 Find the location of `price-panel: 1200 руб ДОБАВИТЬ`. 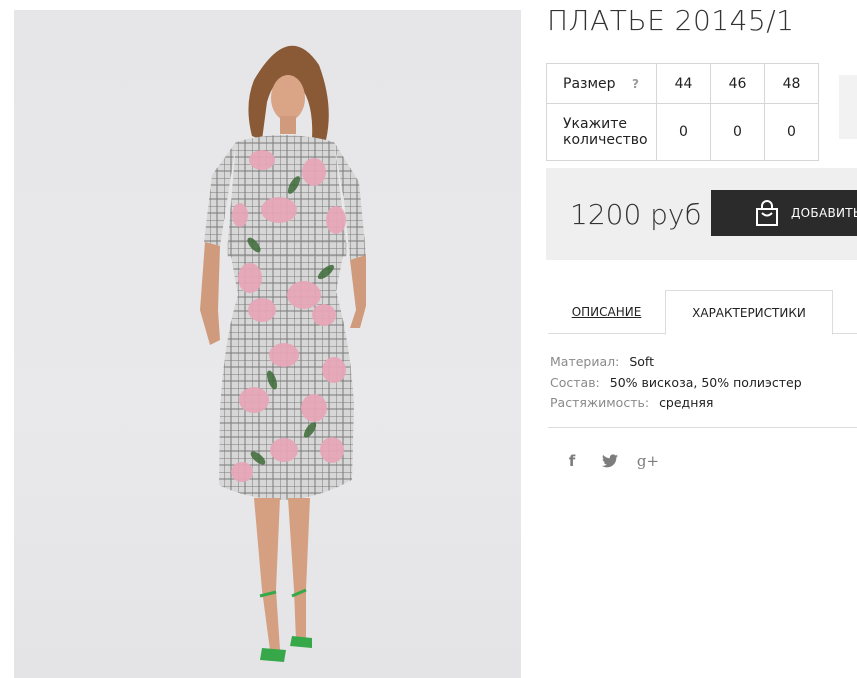

price-panel: 1200 руб ДОБАВИТЬ is located at coordinates (701, 214).